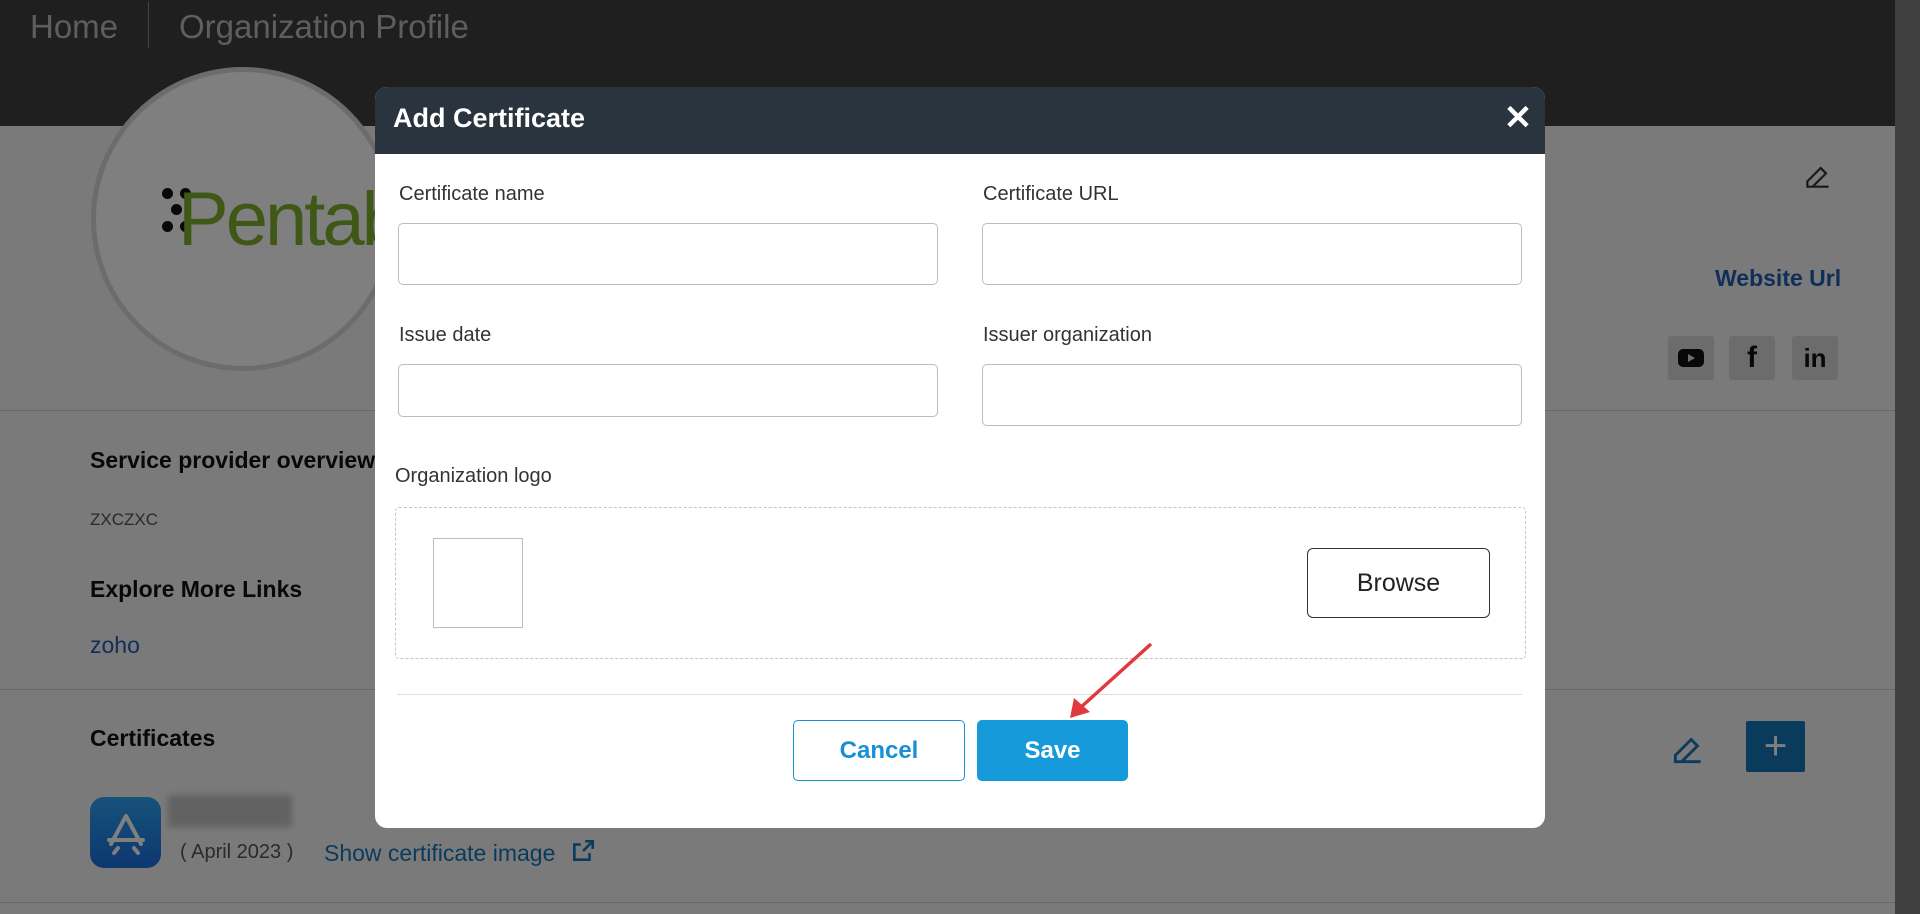 This screenshot has height=914, width=1920. I want to click on issuer-organization-input, so click(1252, 395).